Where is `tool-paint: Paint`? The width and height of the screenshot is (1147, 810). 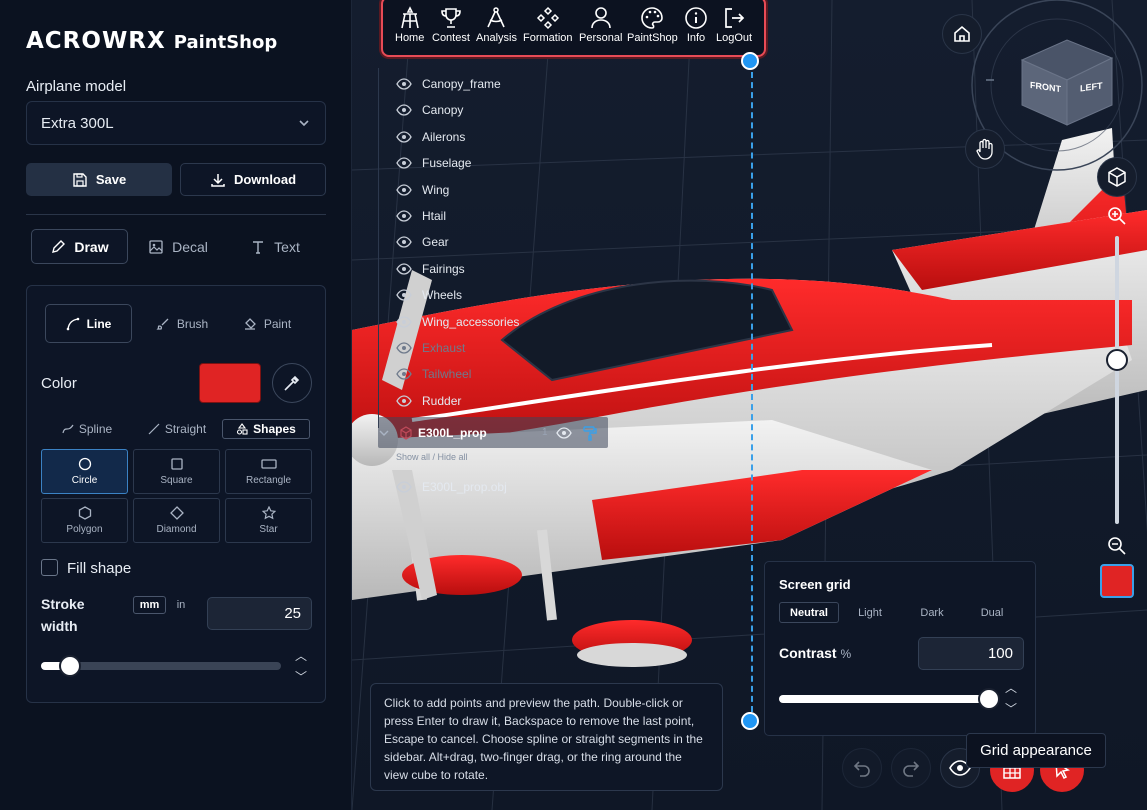 tool-paint: Paint is located at coordinates (267, 323).